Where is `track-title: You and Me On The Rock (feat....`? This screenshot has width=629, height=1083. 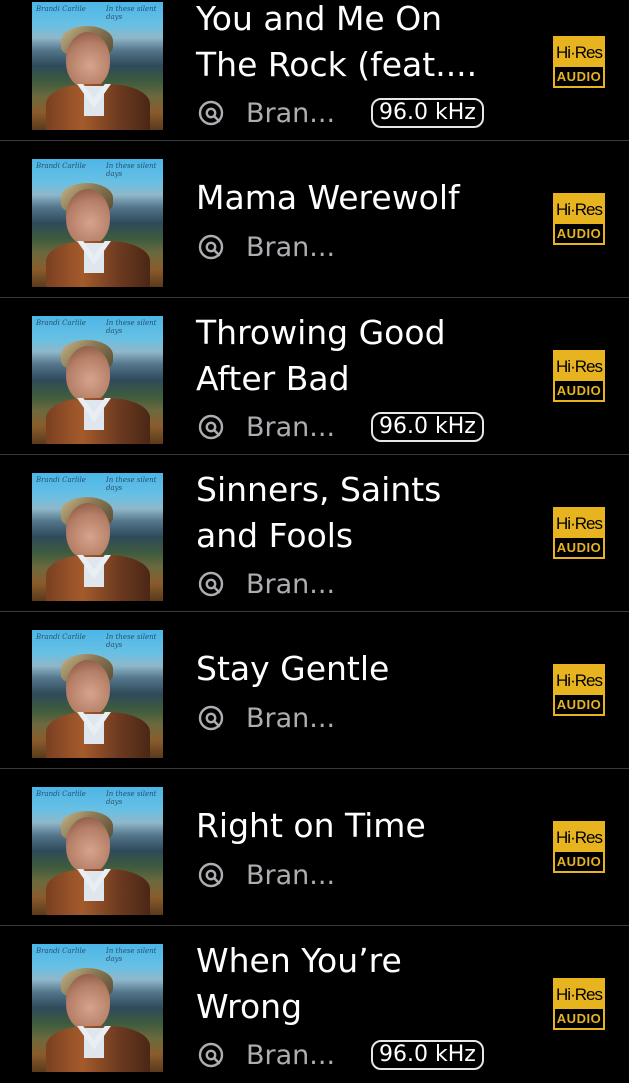 track-title: You and Me On The Rock (feat.... is located at coordinates (337, 42).